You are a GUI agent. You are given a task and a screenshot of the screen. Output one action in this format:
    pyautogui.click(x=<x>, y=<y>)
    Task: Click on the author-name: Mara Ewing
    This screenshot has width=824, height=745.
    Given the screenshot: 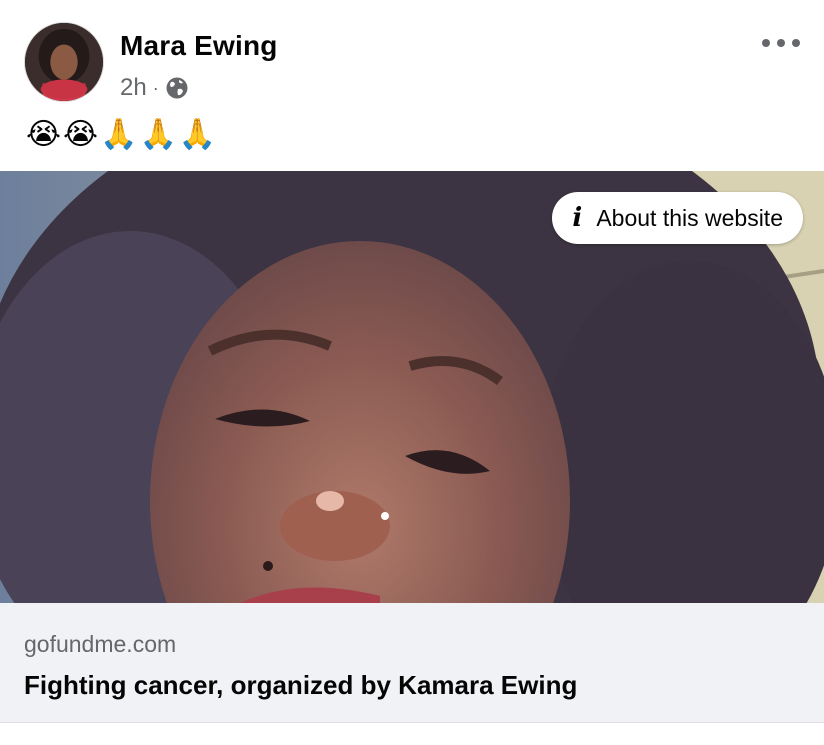 What is the action you would take?
    pyautogui.click(x=199, y=46)
    